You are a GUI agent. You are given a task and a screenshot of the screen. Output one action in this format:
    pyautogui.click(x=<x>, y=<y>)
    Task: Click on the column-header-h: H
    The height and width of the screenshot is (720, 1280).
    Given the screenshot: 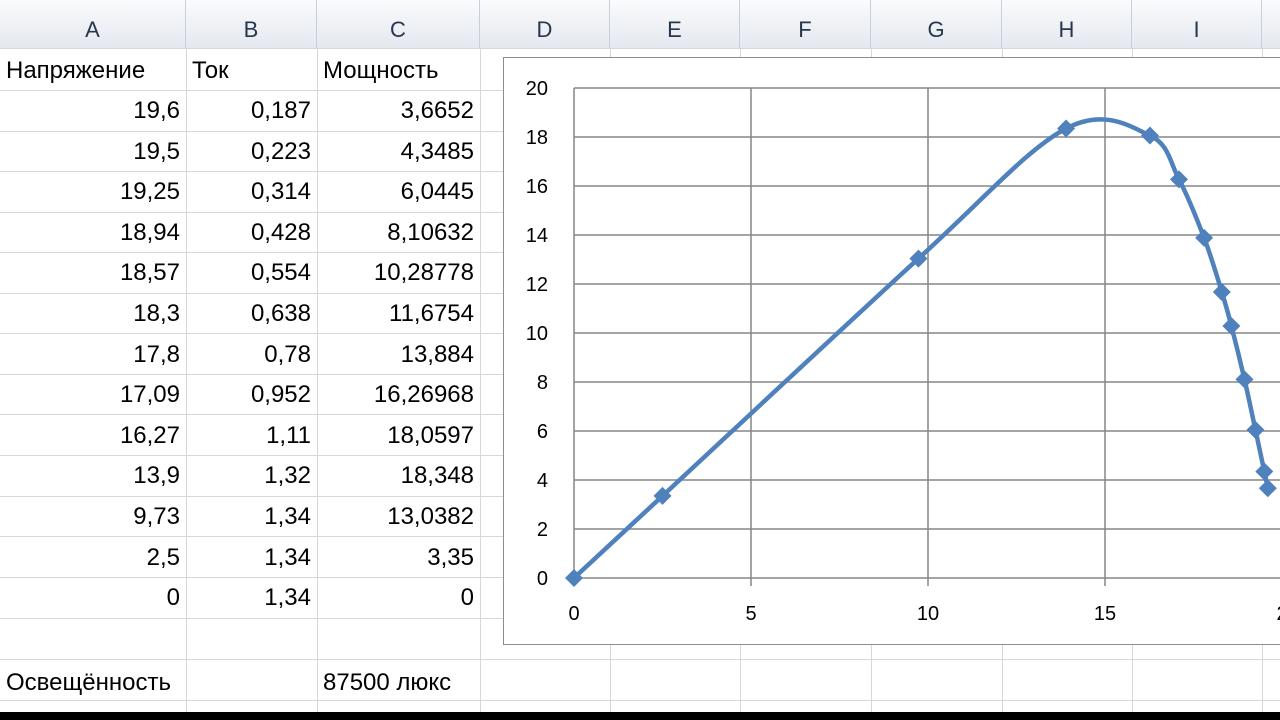 What is the action you would take?
    pyautogui.click(x=1067, y=24)
    